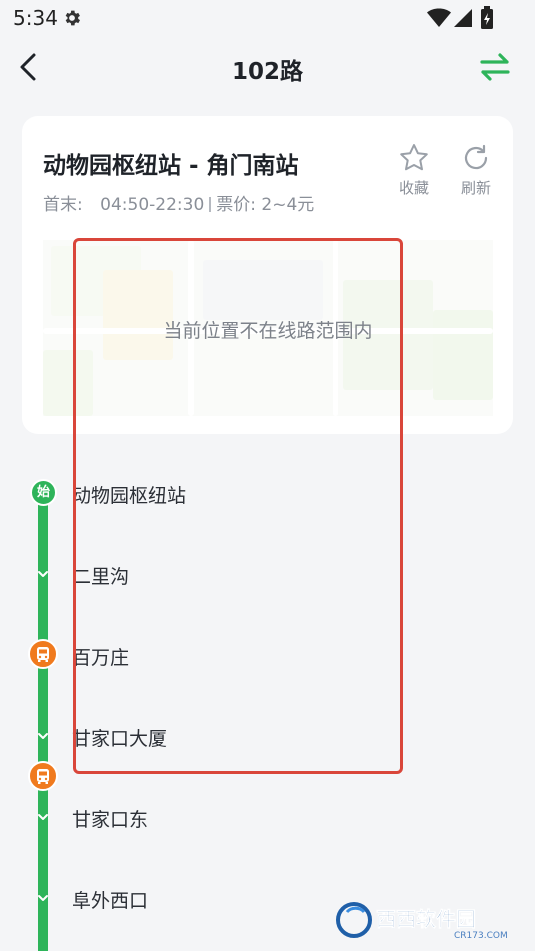 The image size is (535, 951). I want to click on stop-item: 甘家口东, so click(267, 840).